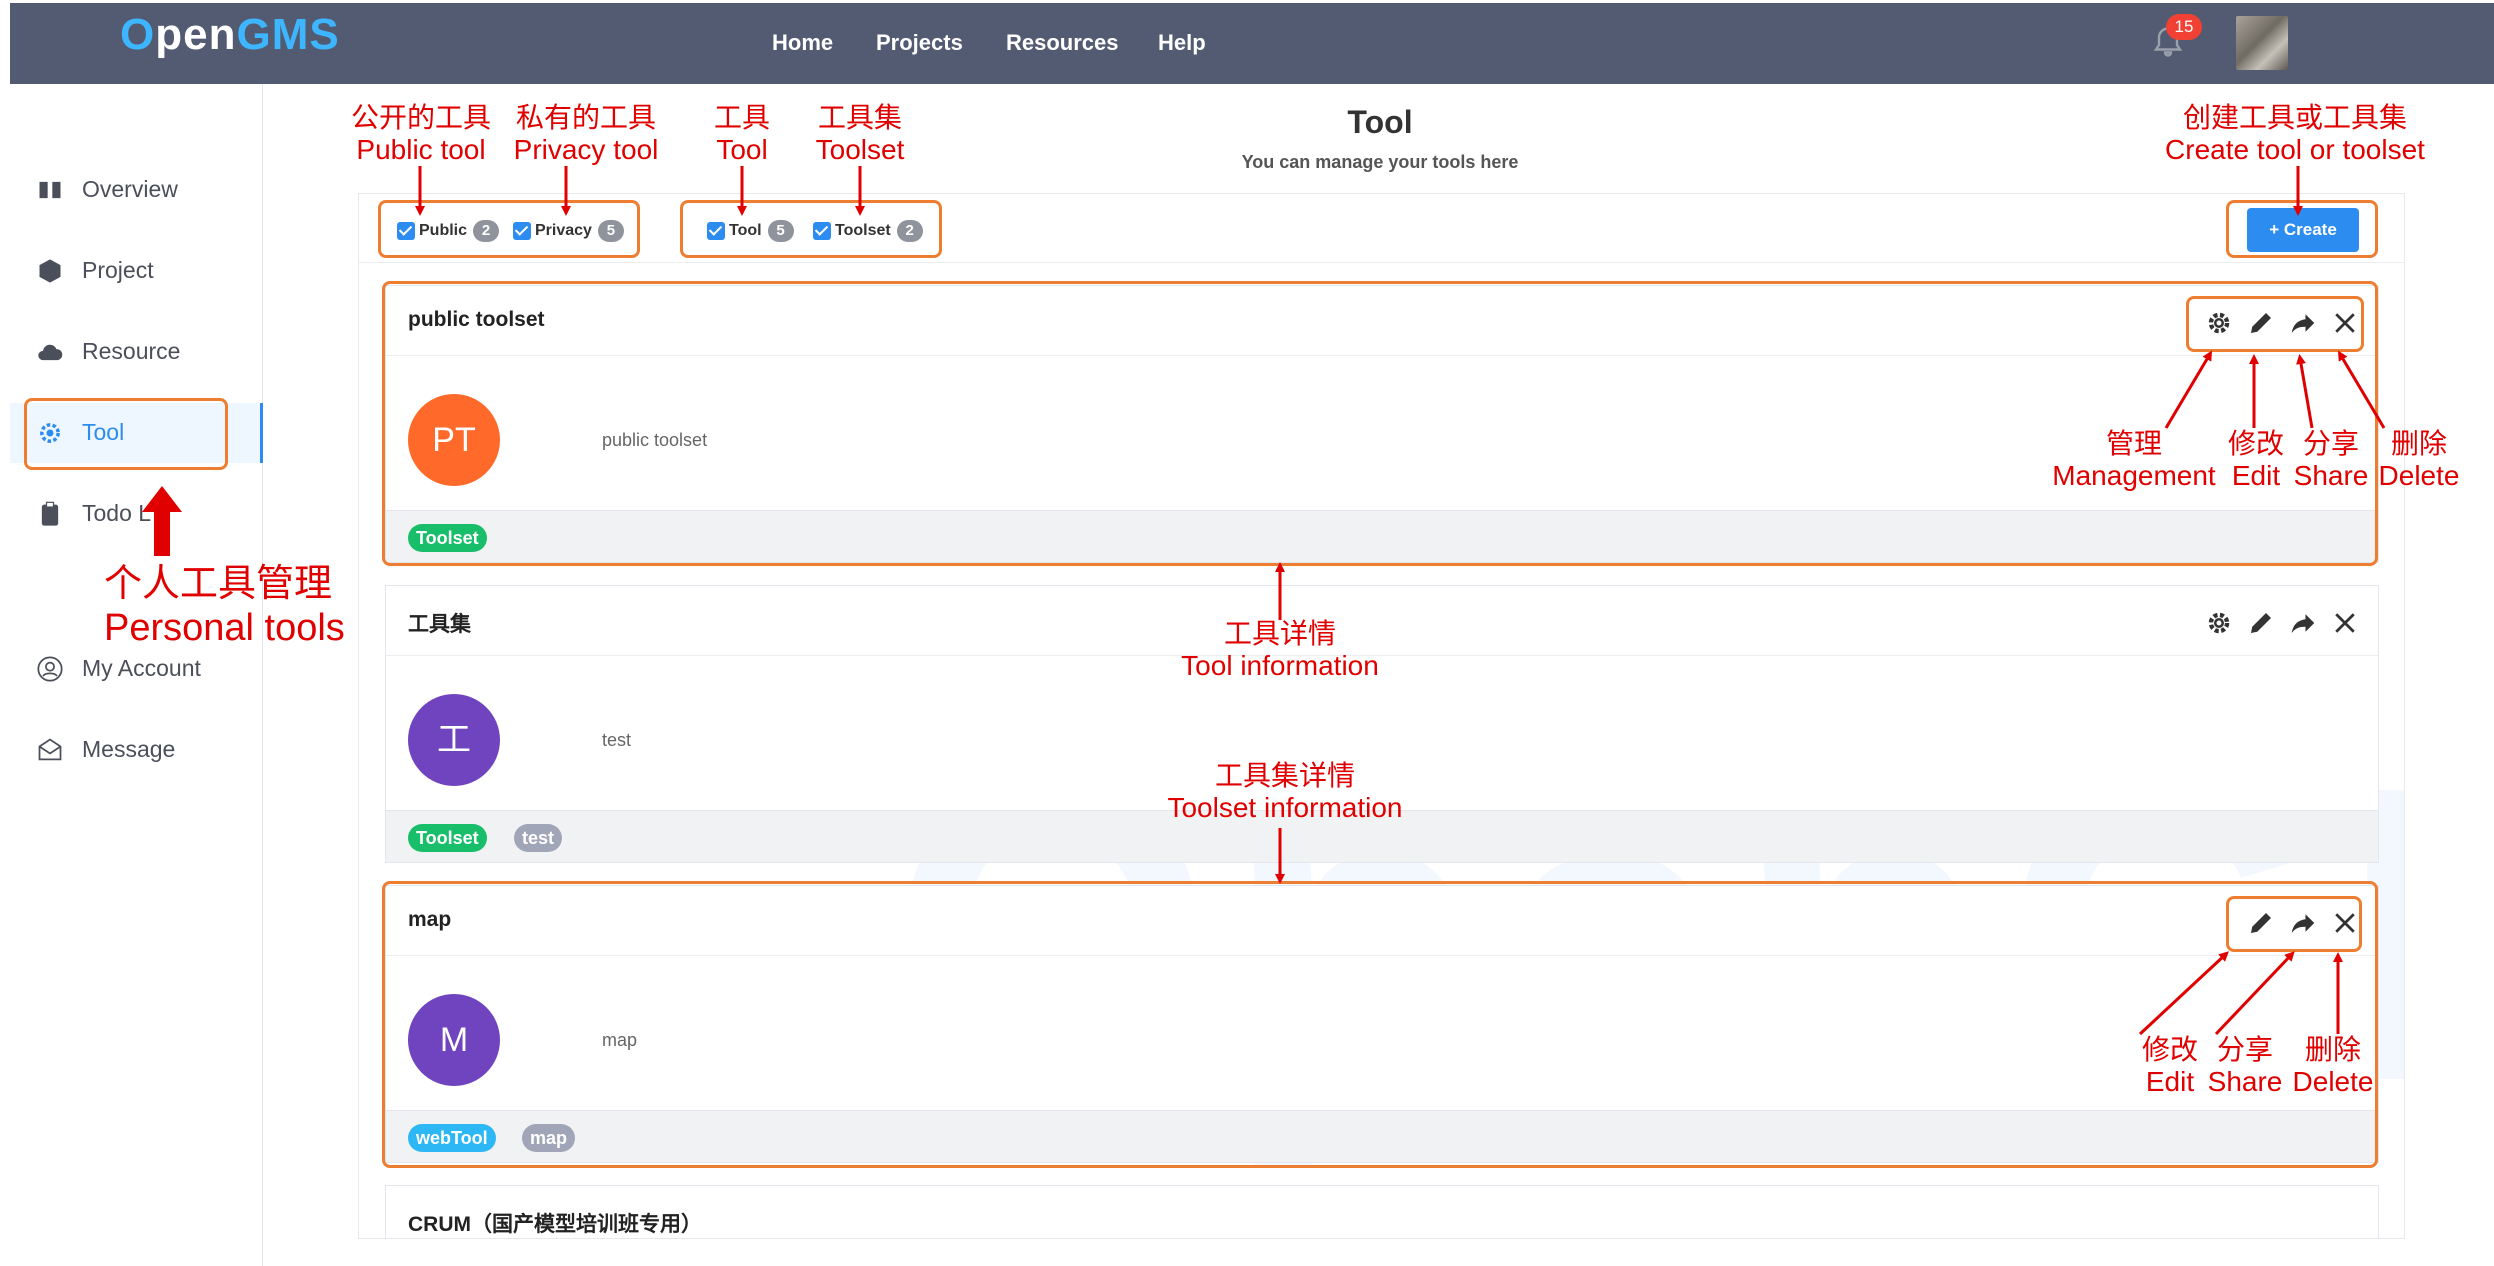  What do you see at coordinates (538, 838) in the screenshot?
I see `tag-test: test` at bounding box center [538, 838].